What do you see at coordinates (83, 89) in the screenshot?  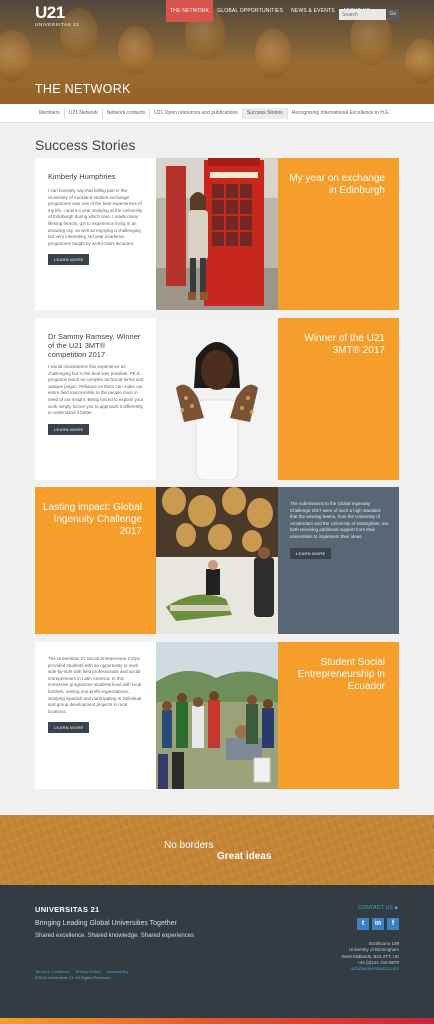 I see `hero-title: THE NETWORK` at bounding box center [83, 89].